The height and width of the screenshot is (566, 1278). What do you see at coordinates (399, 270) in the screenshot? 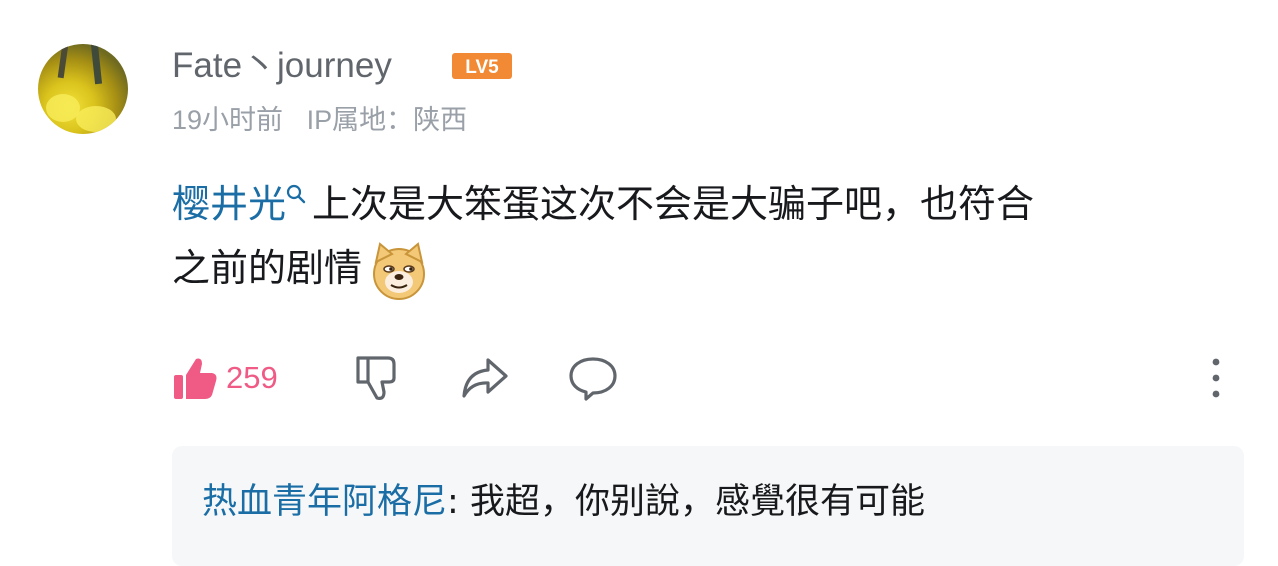
I see `doge-emoji-icon` at bounding box center [399, 270].